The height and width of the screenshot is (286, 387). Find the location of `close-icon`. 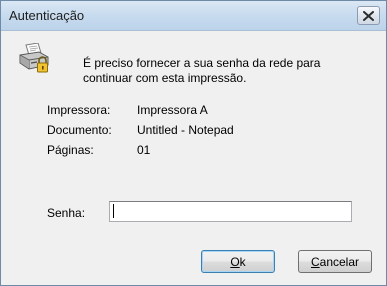

close-icon is located at coordinates (368, 15).